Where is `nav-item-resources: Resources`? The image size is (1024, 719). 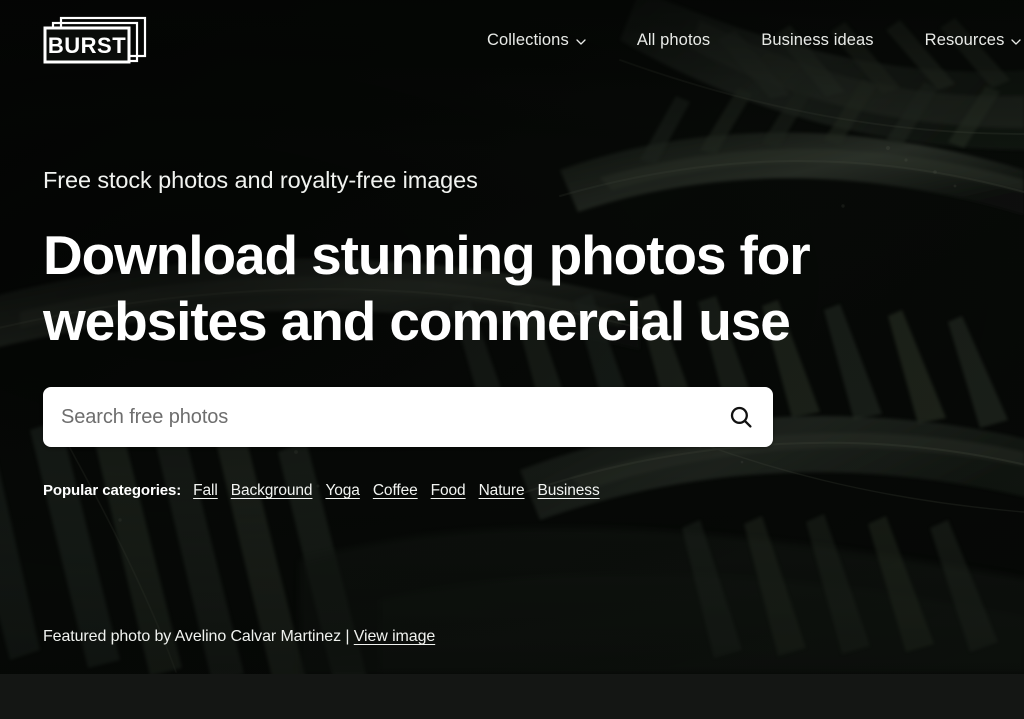
nav-item-resources: Resources is located at coordinates (973, 40).